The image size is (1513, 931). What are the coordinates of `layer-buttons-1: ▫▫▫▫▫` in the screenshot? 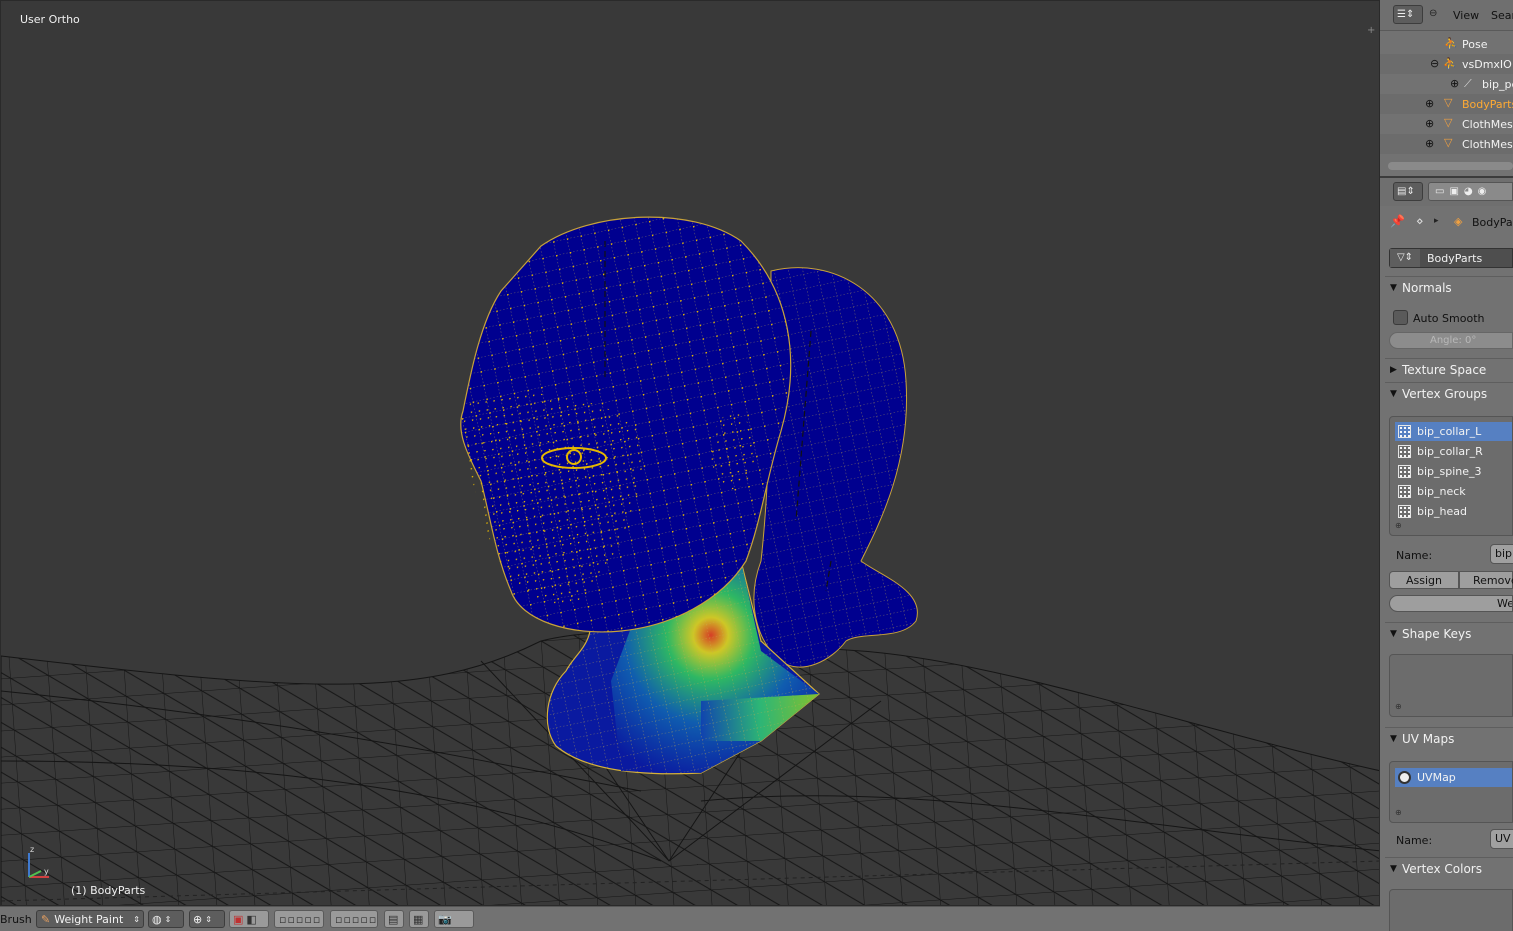 It's located at (299, 919).